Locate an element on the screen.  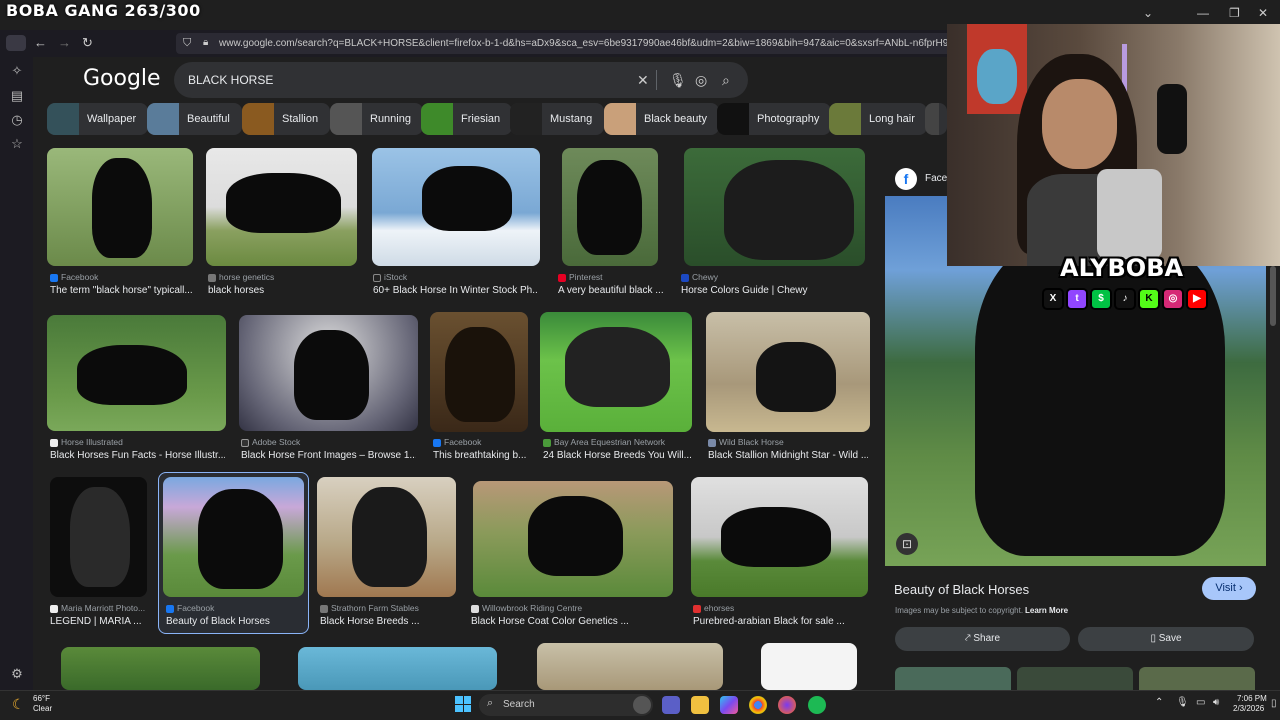
spotify-icon is located at coordinates (817, 705).